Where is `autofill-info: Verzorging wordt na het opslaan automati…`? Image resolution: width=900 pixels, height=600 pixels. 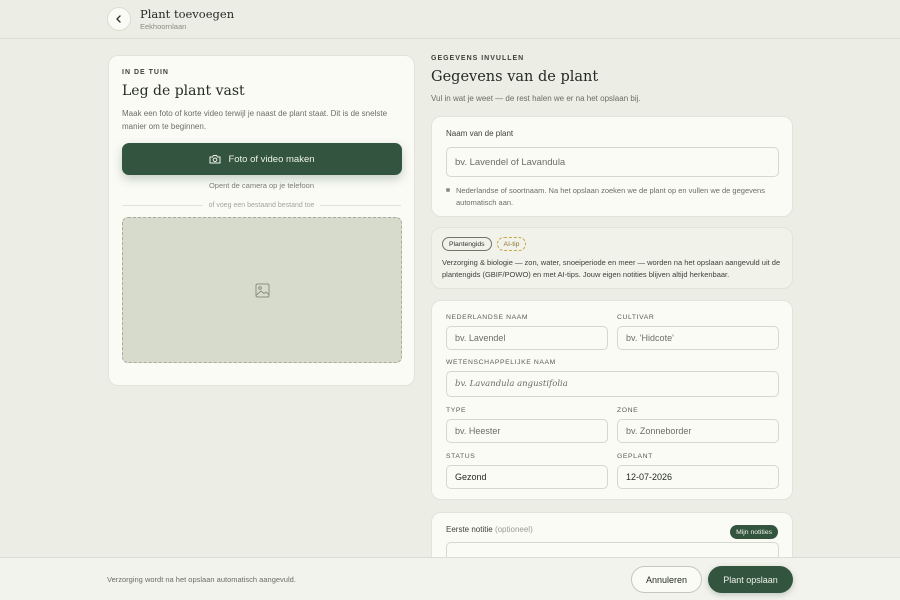 autofill-info: Verzorging wordt na het opslaan automati… is located at coordinates (201, 579).